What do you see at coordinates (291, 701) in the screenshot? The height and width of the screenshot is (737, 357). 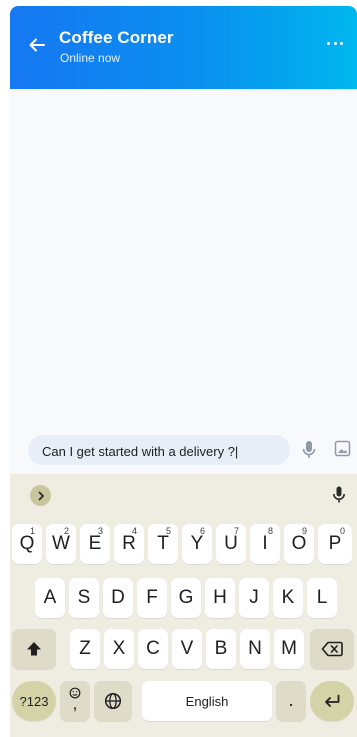 I see `period-key: .` at bounding box center [291, 701].